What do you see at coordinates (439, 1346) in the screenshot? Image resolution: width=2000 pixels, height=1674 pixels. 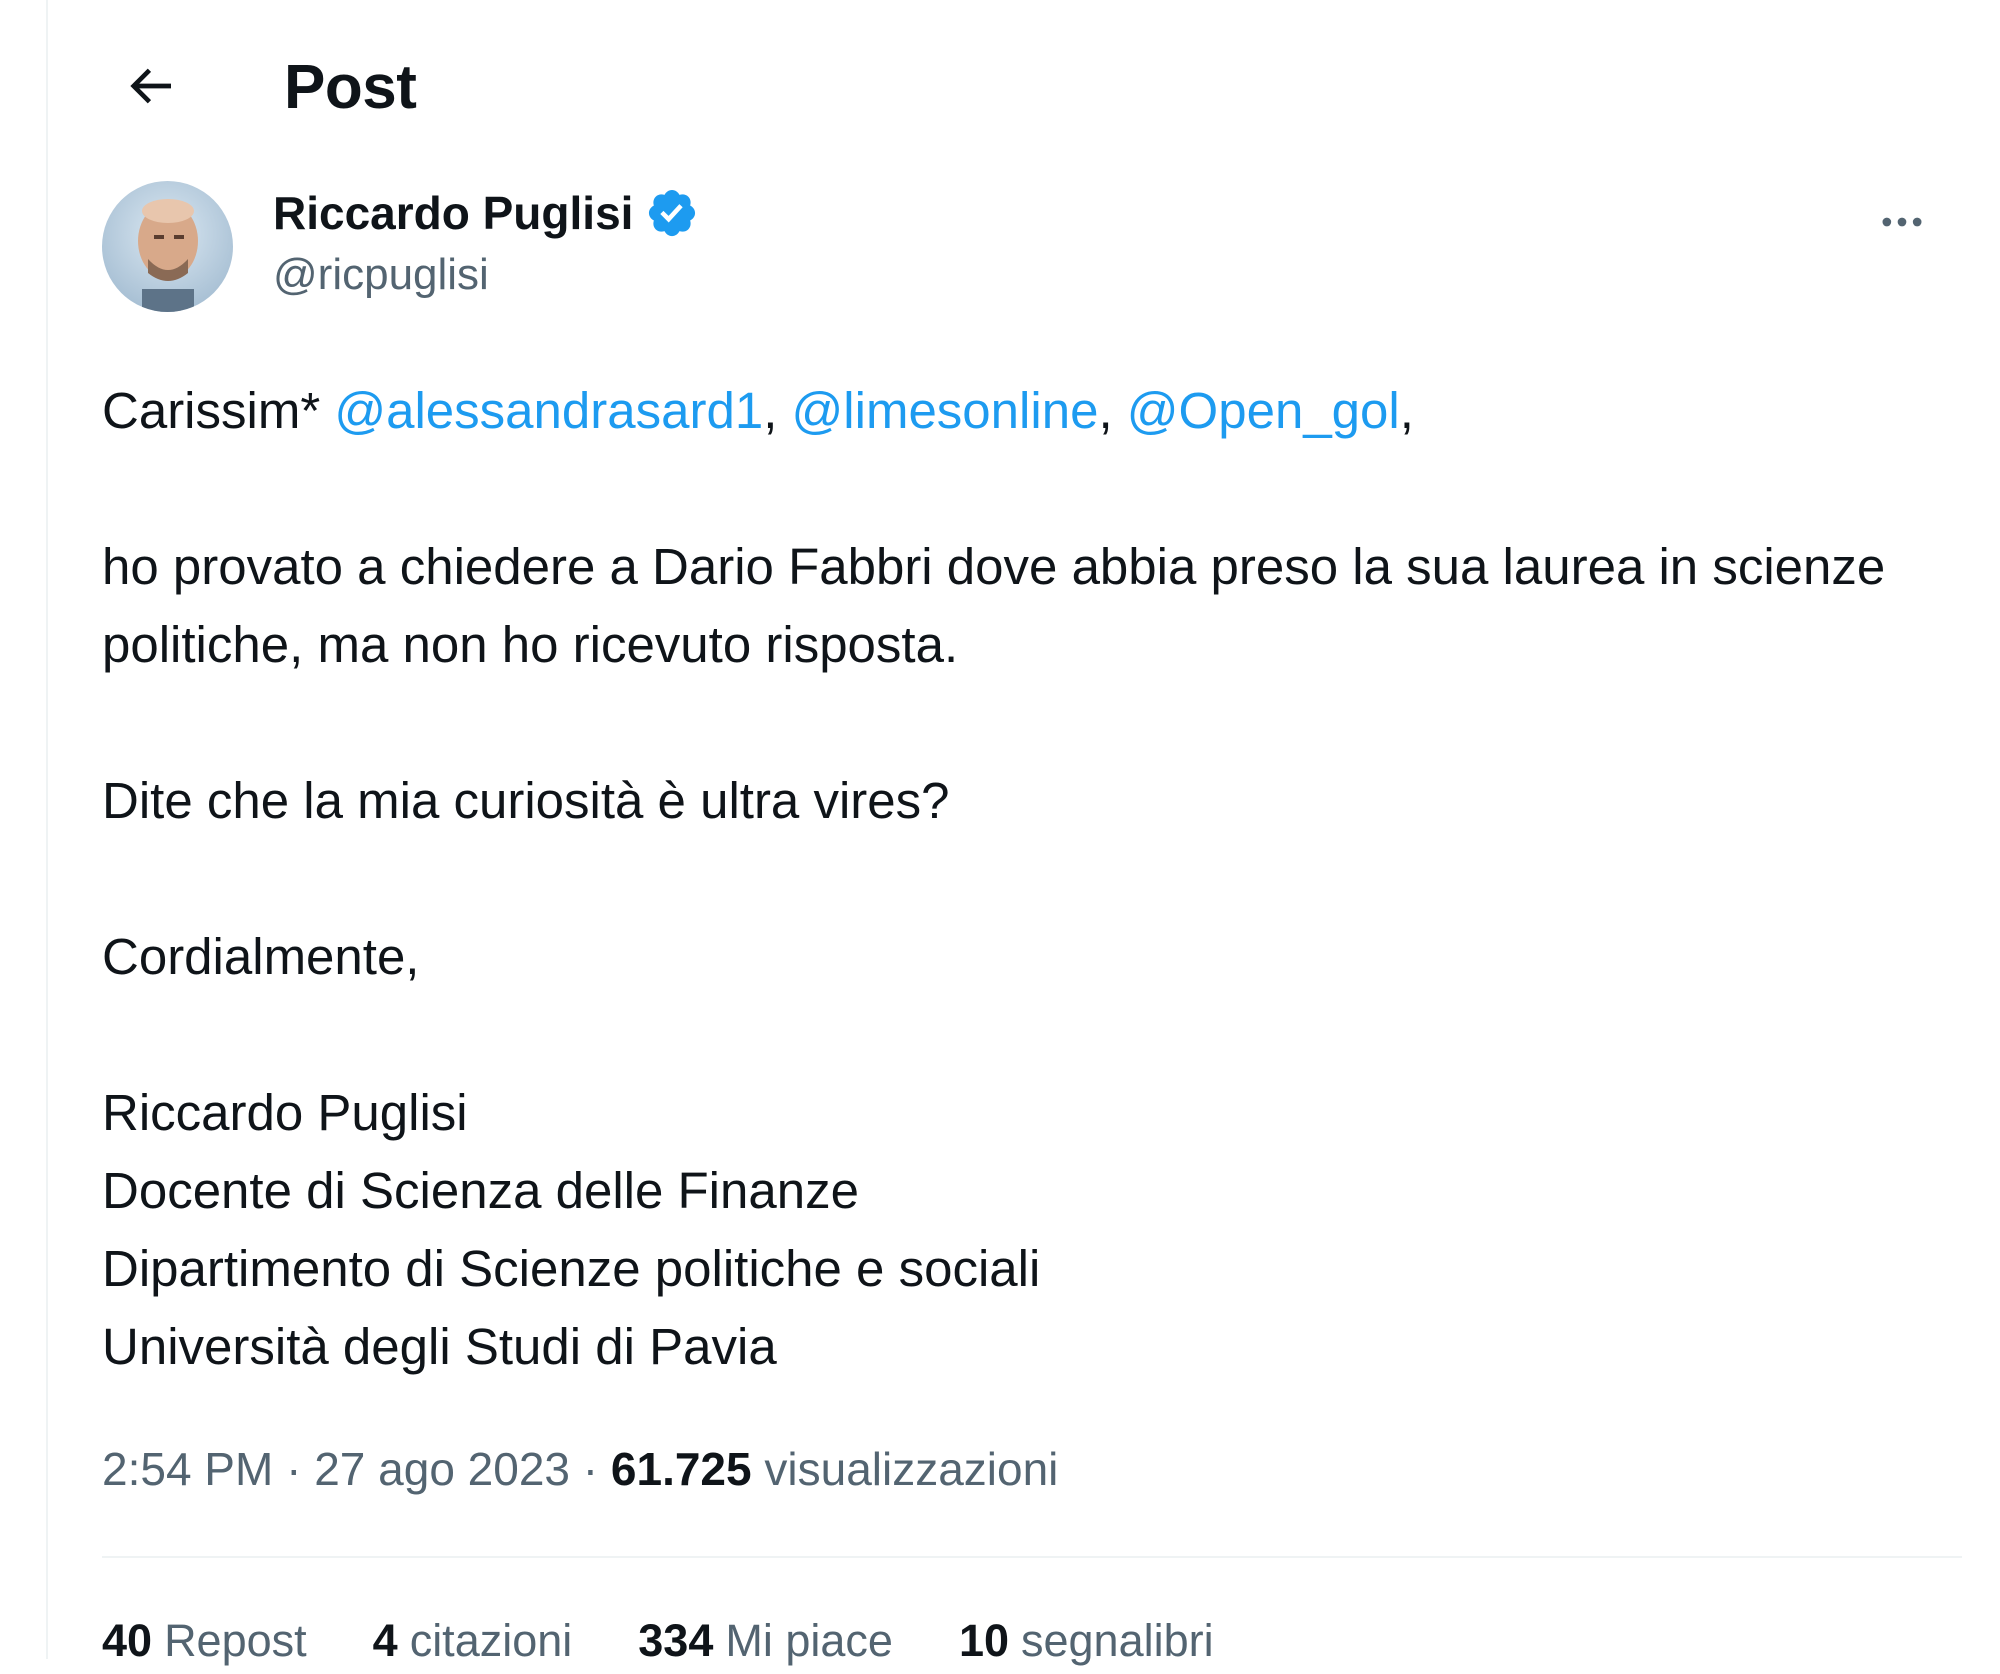 I see `signature-line: Università degli Studi di Pavia` at bounding box center [439, 1346].